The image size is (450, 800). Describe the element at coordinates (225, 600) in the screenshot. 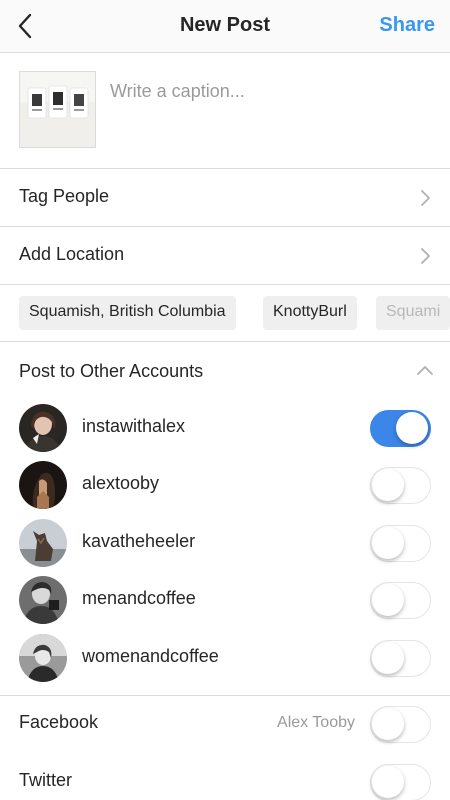

I see `account-row: menandcoffee` at that location.